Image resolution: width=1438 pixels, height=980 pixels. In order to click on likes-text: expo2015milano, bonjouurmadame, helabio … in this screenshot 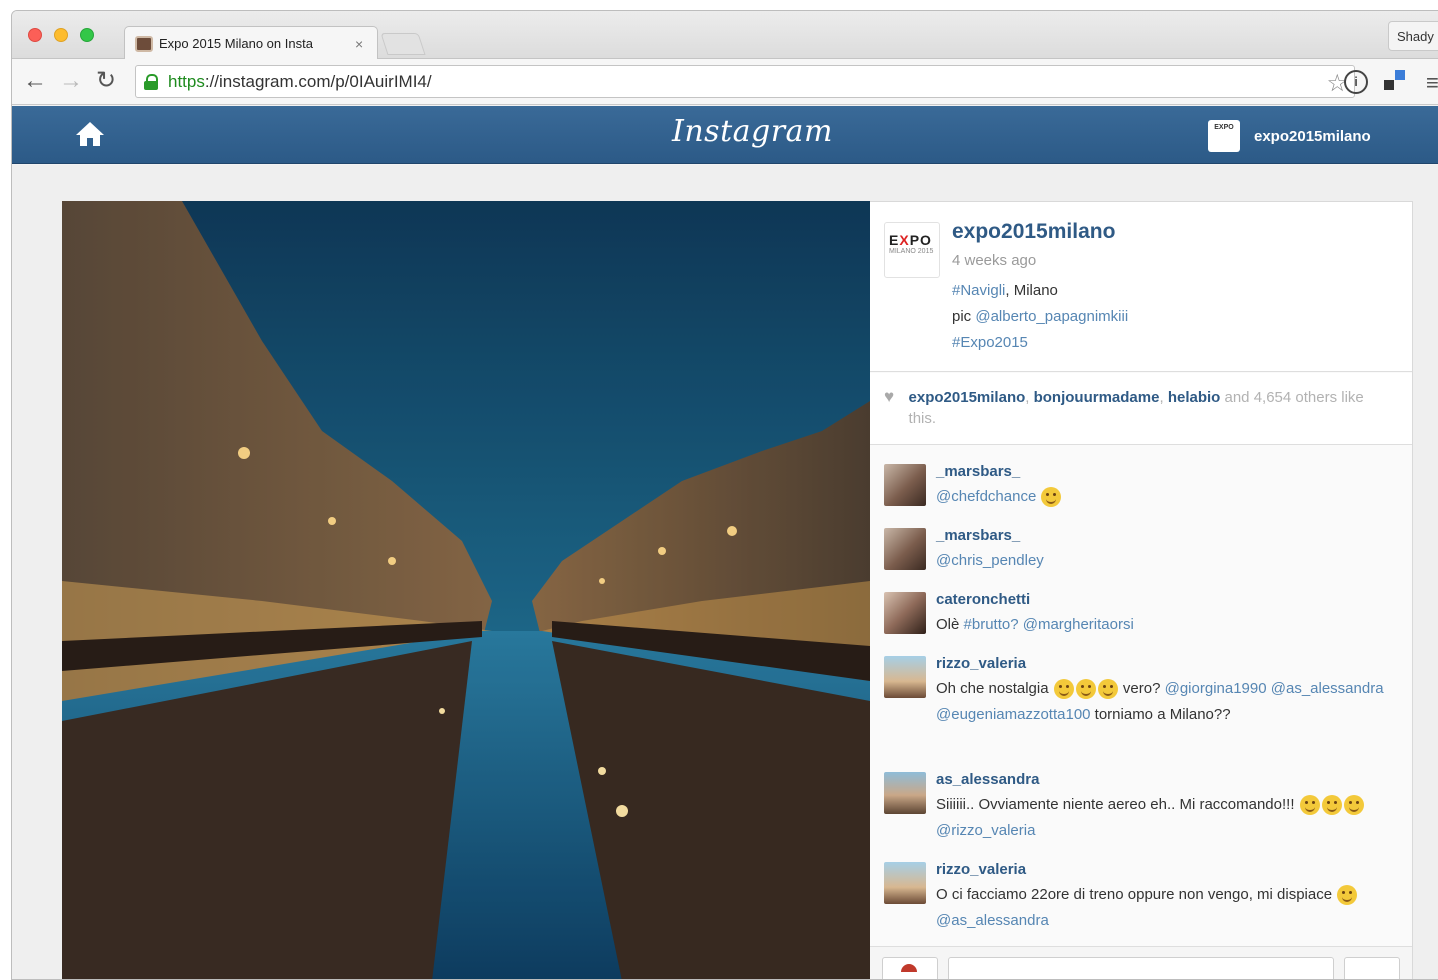, I will do `click(1136, 408)`.